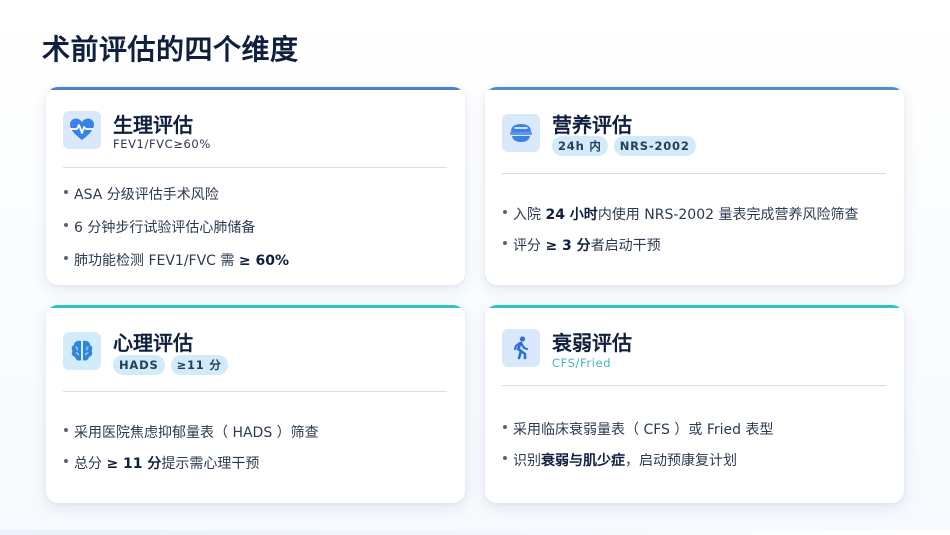 The height and width of the screenshot is (535, 950). What do you see at coordinates (580, 146) in the screenshot?
I see `tag-24h: 24h 内` at bounding box center [580, 146].